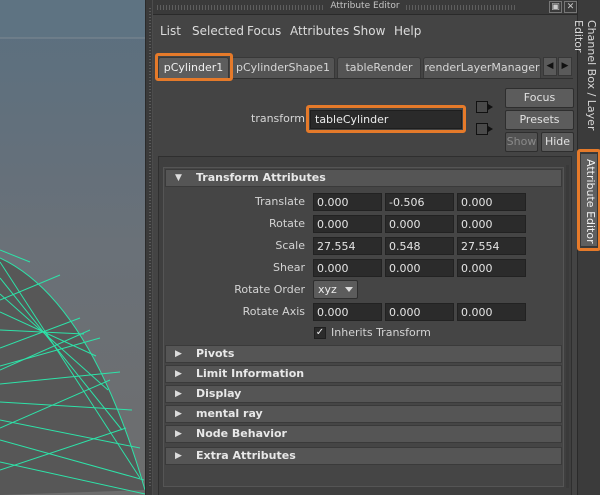 This screenshot has width=600, height=495. Describe the element at coordinates (280, 118) in the screenshot. I see `node-type-label: transform:` at that location.